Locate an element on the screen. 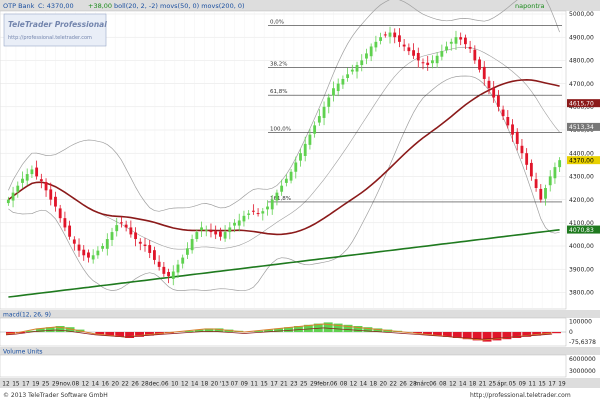 Image resolution: width=600 pixels, height=404 pixels. x-tick-label: 10 is located at coordinates (175, 385).